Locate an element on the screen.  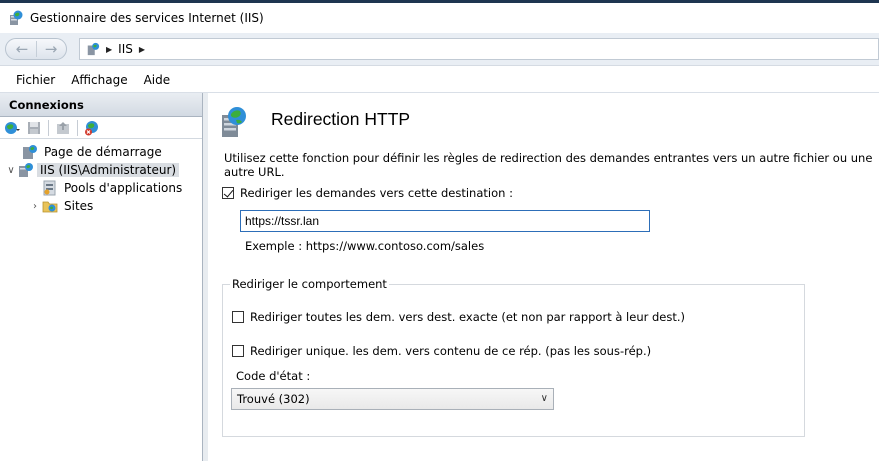
menu-aide: Aide is located at coordinates (157, 80).